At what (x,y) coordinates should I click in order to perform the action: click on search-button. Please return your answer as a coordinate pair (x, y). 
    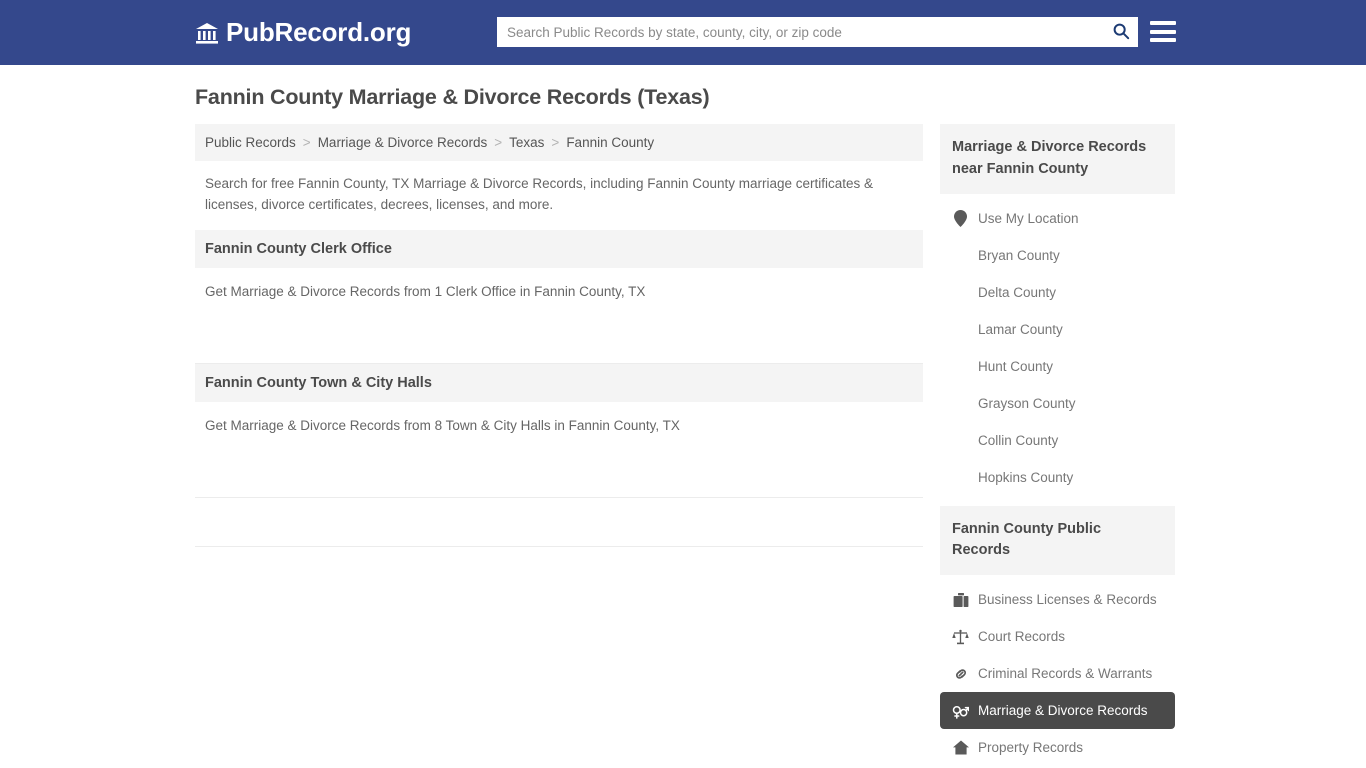
    Looking at the image, I should click on (1121, 32).